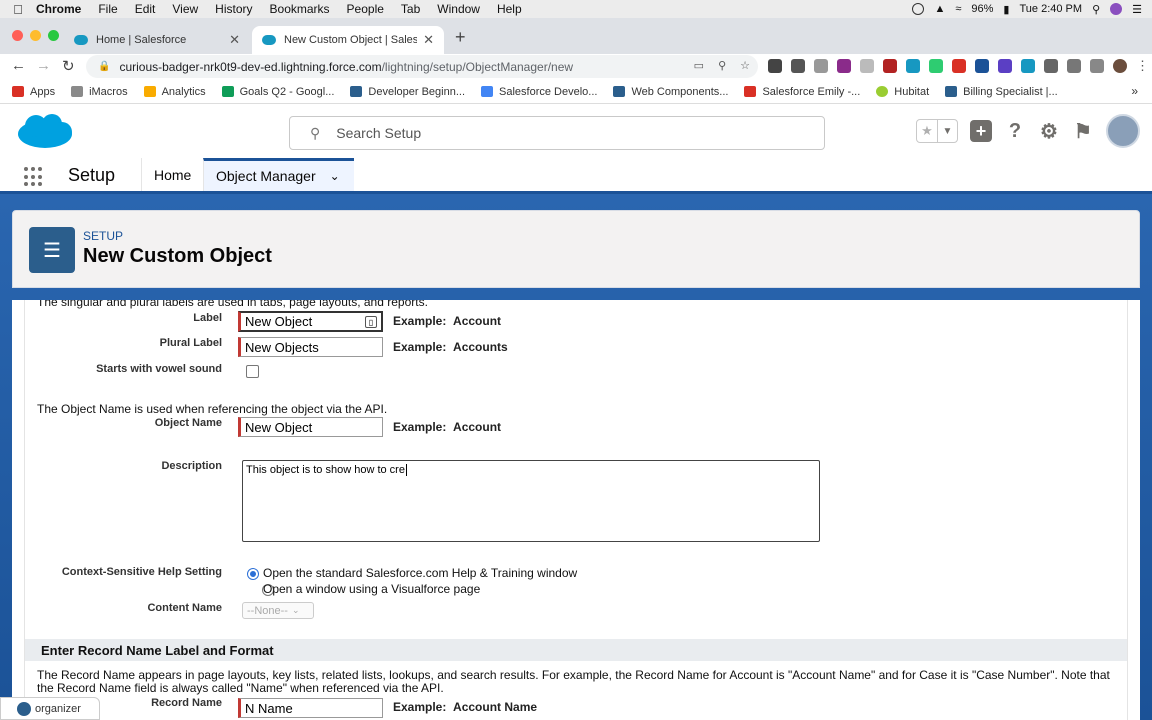 The height and width of the screenshot is (720, 1152). What do you see at coordinates (34, 177) in the screenshot?
I see `app-launcher-icon` at bounding box center [34, 177].